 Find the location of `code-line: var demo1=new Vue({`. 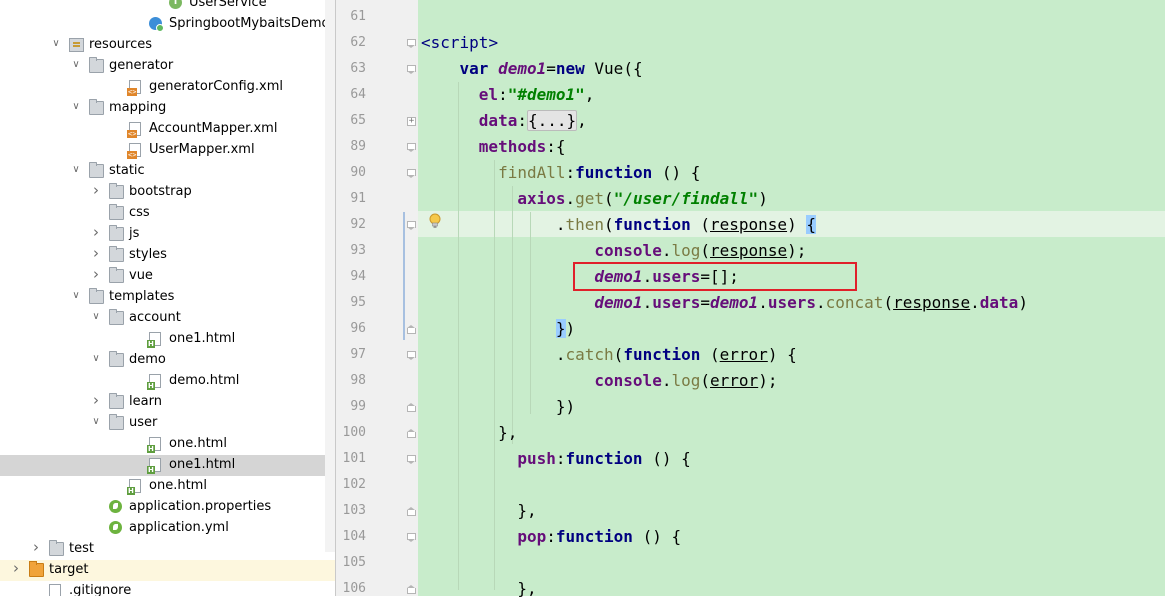

code-line: var demo1=new Vue({ is located at coordinates (532, 69).